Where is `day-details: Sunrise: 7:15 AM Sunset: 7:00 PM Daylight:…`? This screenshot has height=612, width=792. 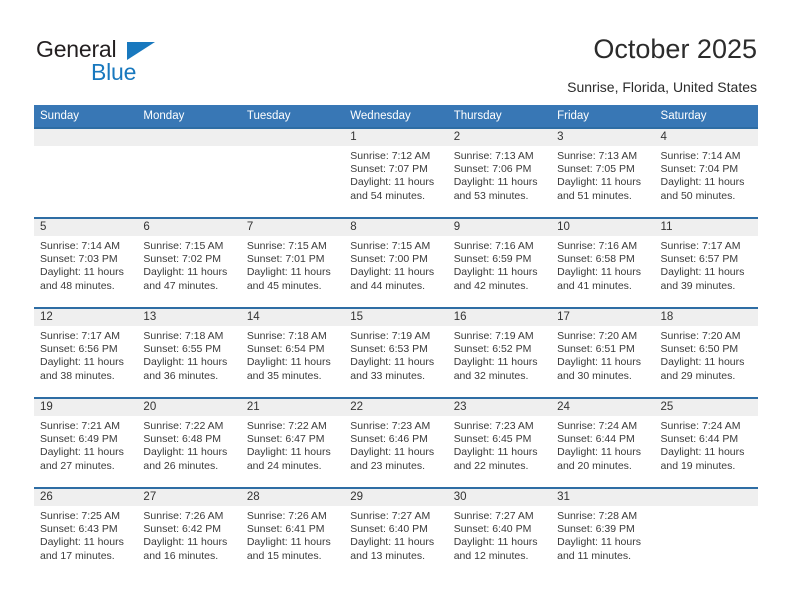
day-details: Sunrise: 7:15 AM Sunset: 7:00 PM Daylight:… is located at coordinates (395, 264).